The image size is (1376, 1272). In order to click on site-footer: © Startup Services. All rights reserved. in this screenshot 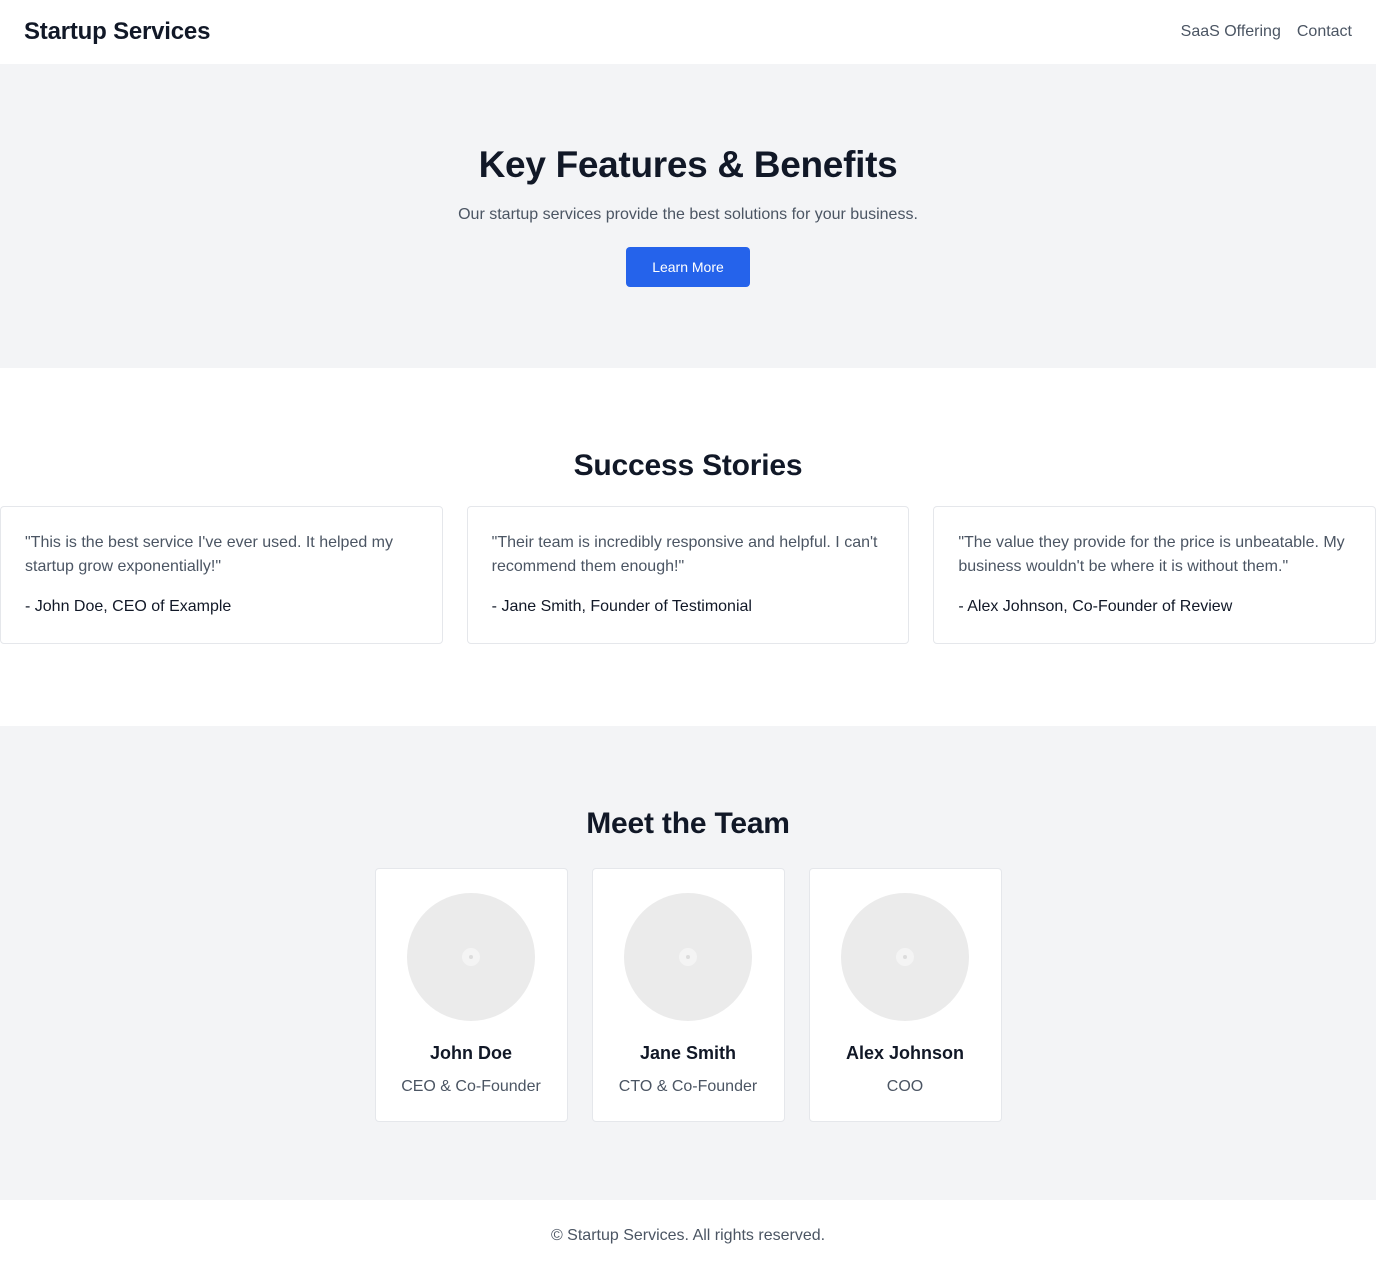, I will do `click(688, 1236)`.